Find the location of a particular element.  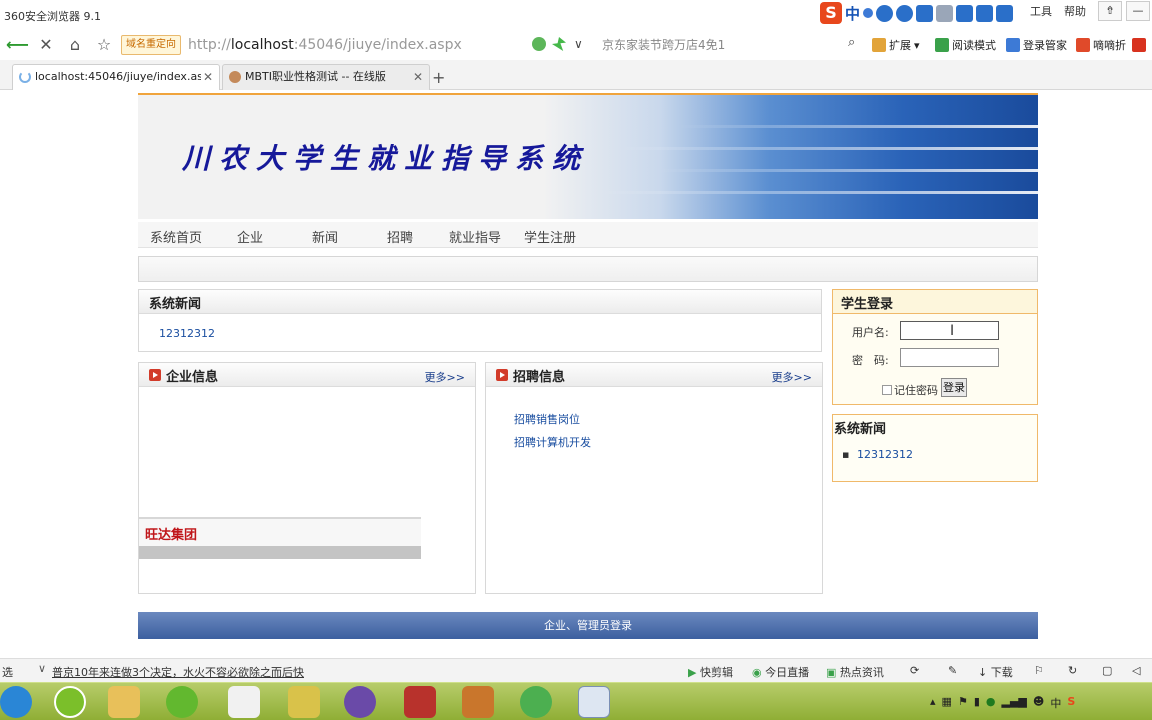

menu-item-recruit: 招聘 is located at coordinates (400, 236).